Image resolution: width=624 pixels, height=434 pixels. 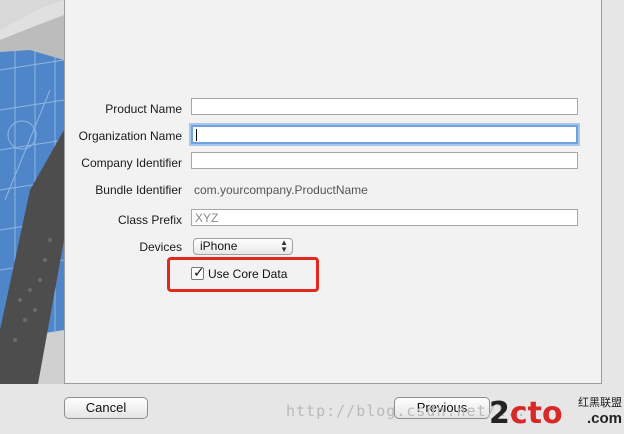 I want to click on class-prefix-input: XYZ, so click(x=384, y=217).